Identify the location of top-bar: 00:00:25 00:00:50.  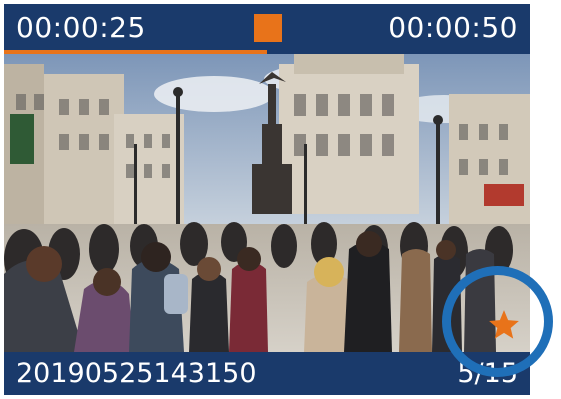
(267, 27).